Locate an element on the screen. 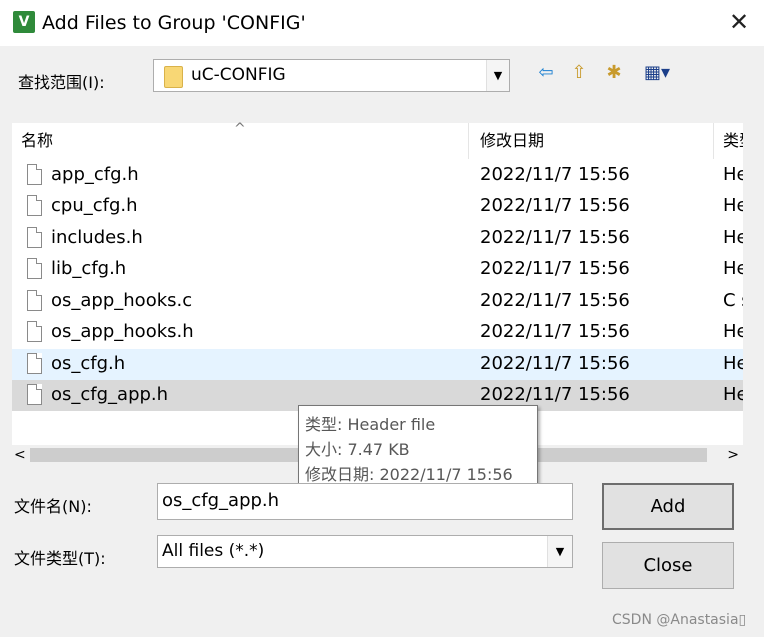  up-folder-icon: ⇧ is located at coordinates (579, 73).